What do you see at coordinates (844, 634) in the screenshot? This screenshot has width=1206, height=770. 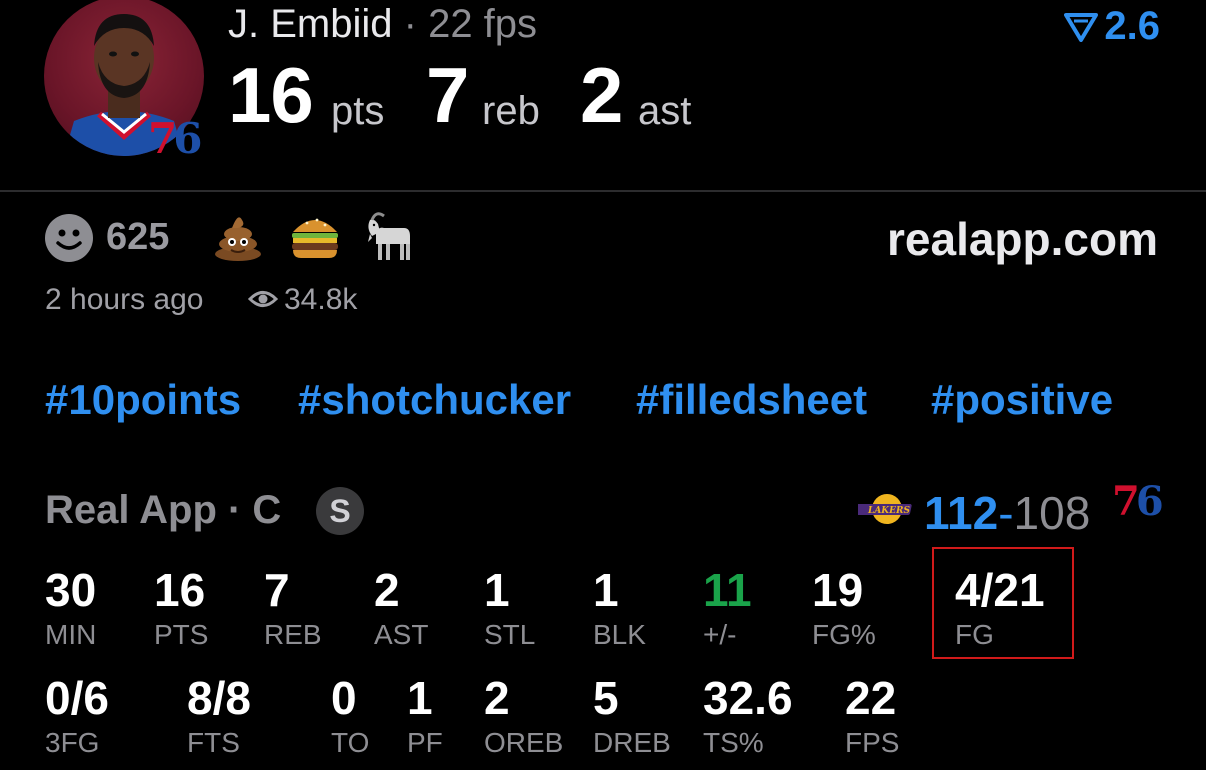 I see `stat-label: FG%` at bounding box center [844, 634].